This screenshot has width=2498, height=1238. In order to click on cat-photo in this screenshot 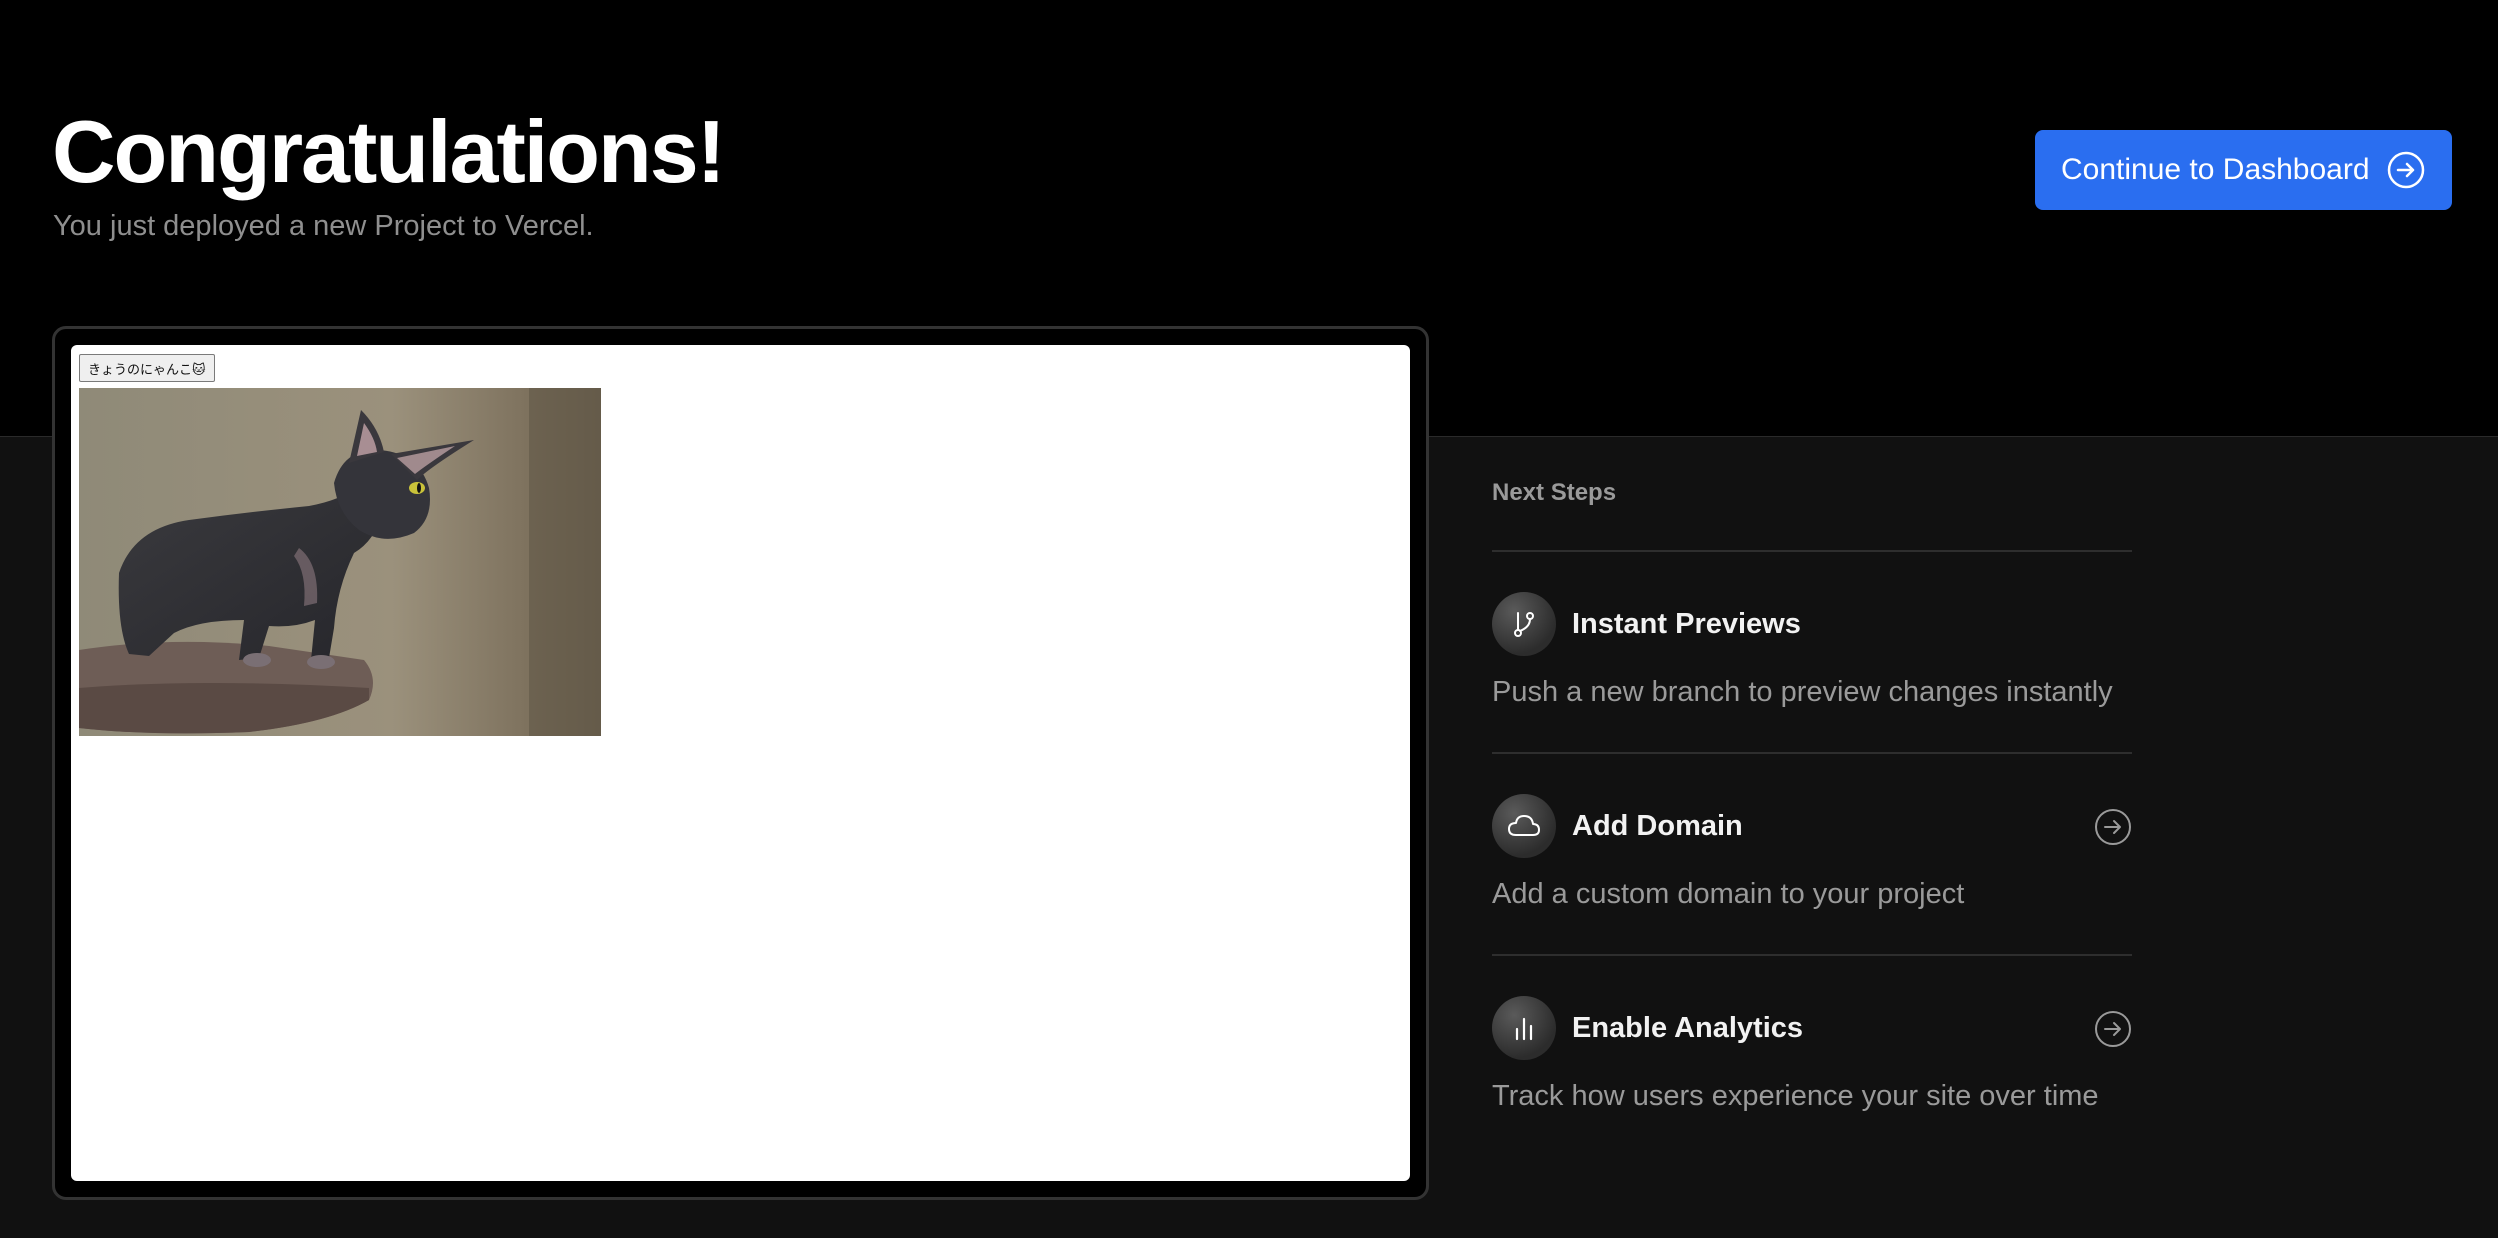, I will do `click(340, 562)`.